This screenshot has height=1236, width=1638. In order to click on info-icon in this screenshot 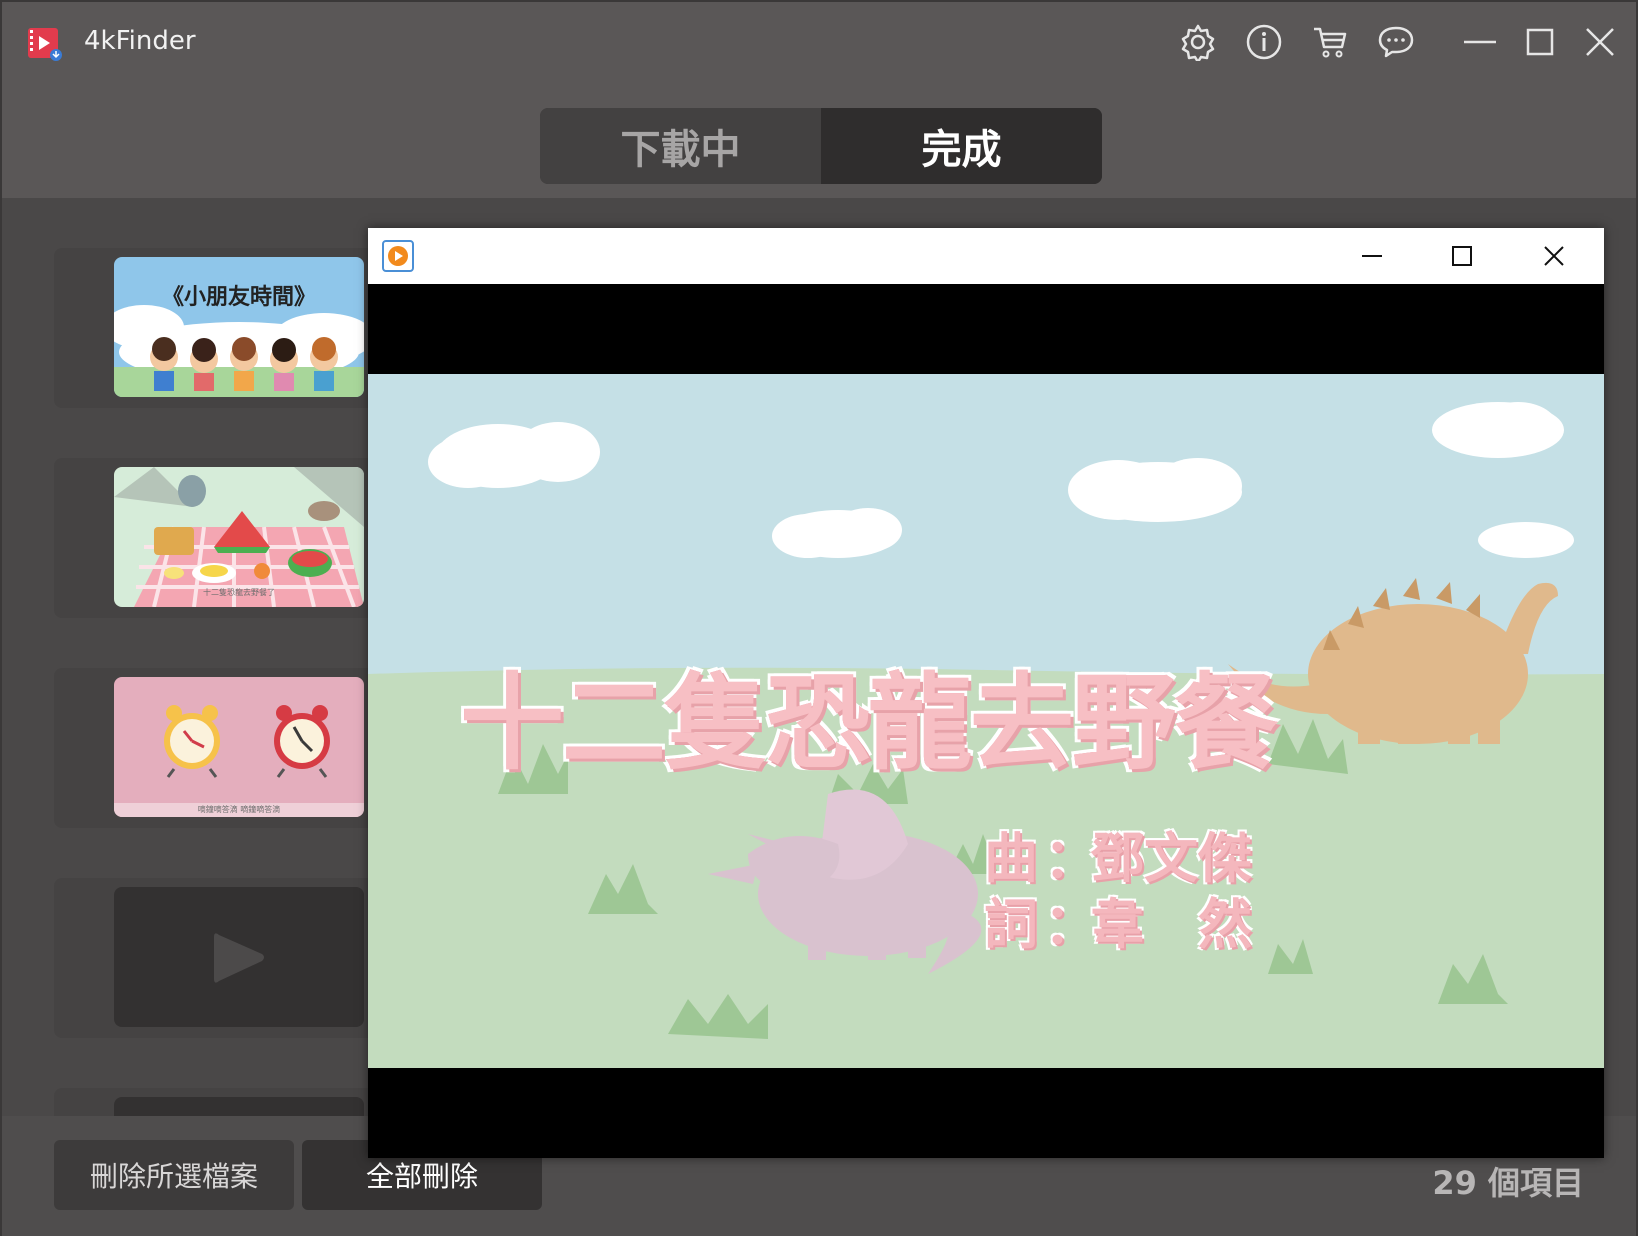, I will do `click(1264, 42)`.